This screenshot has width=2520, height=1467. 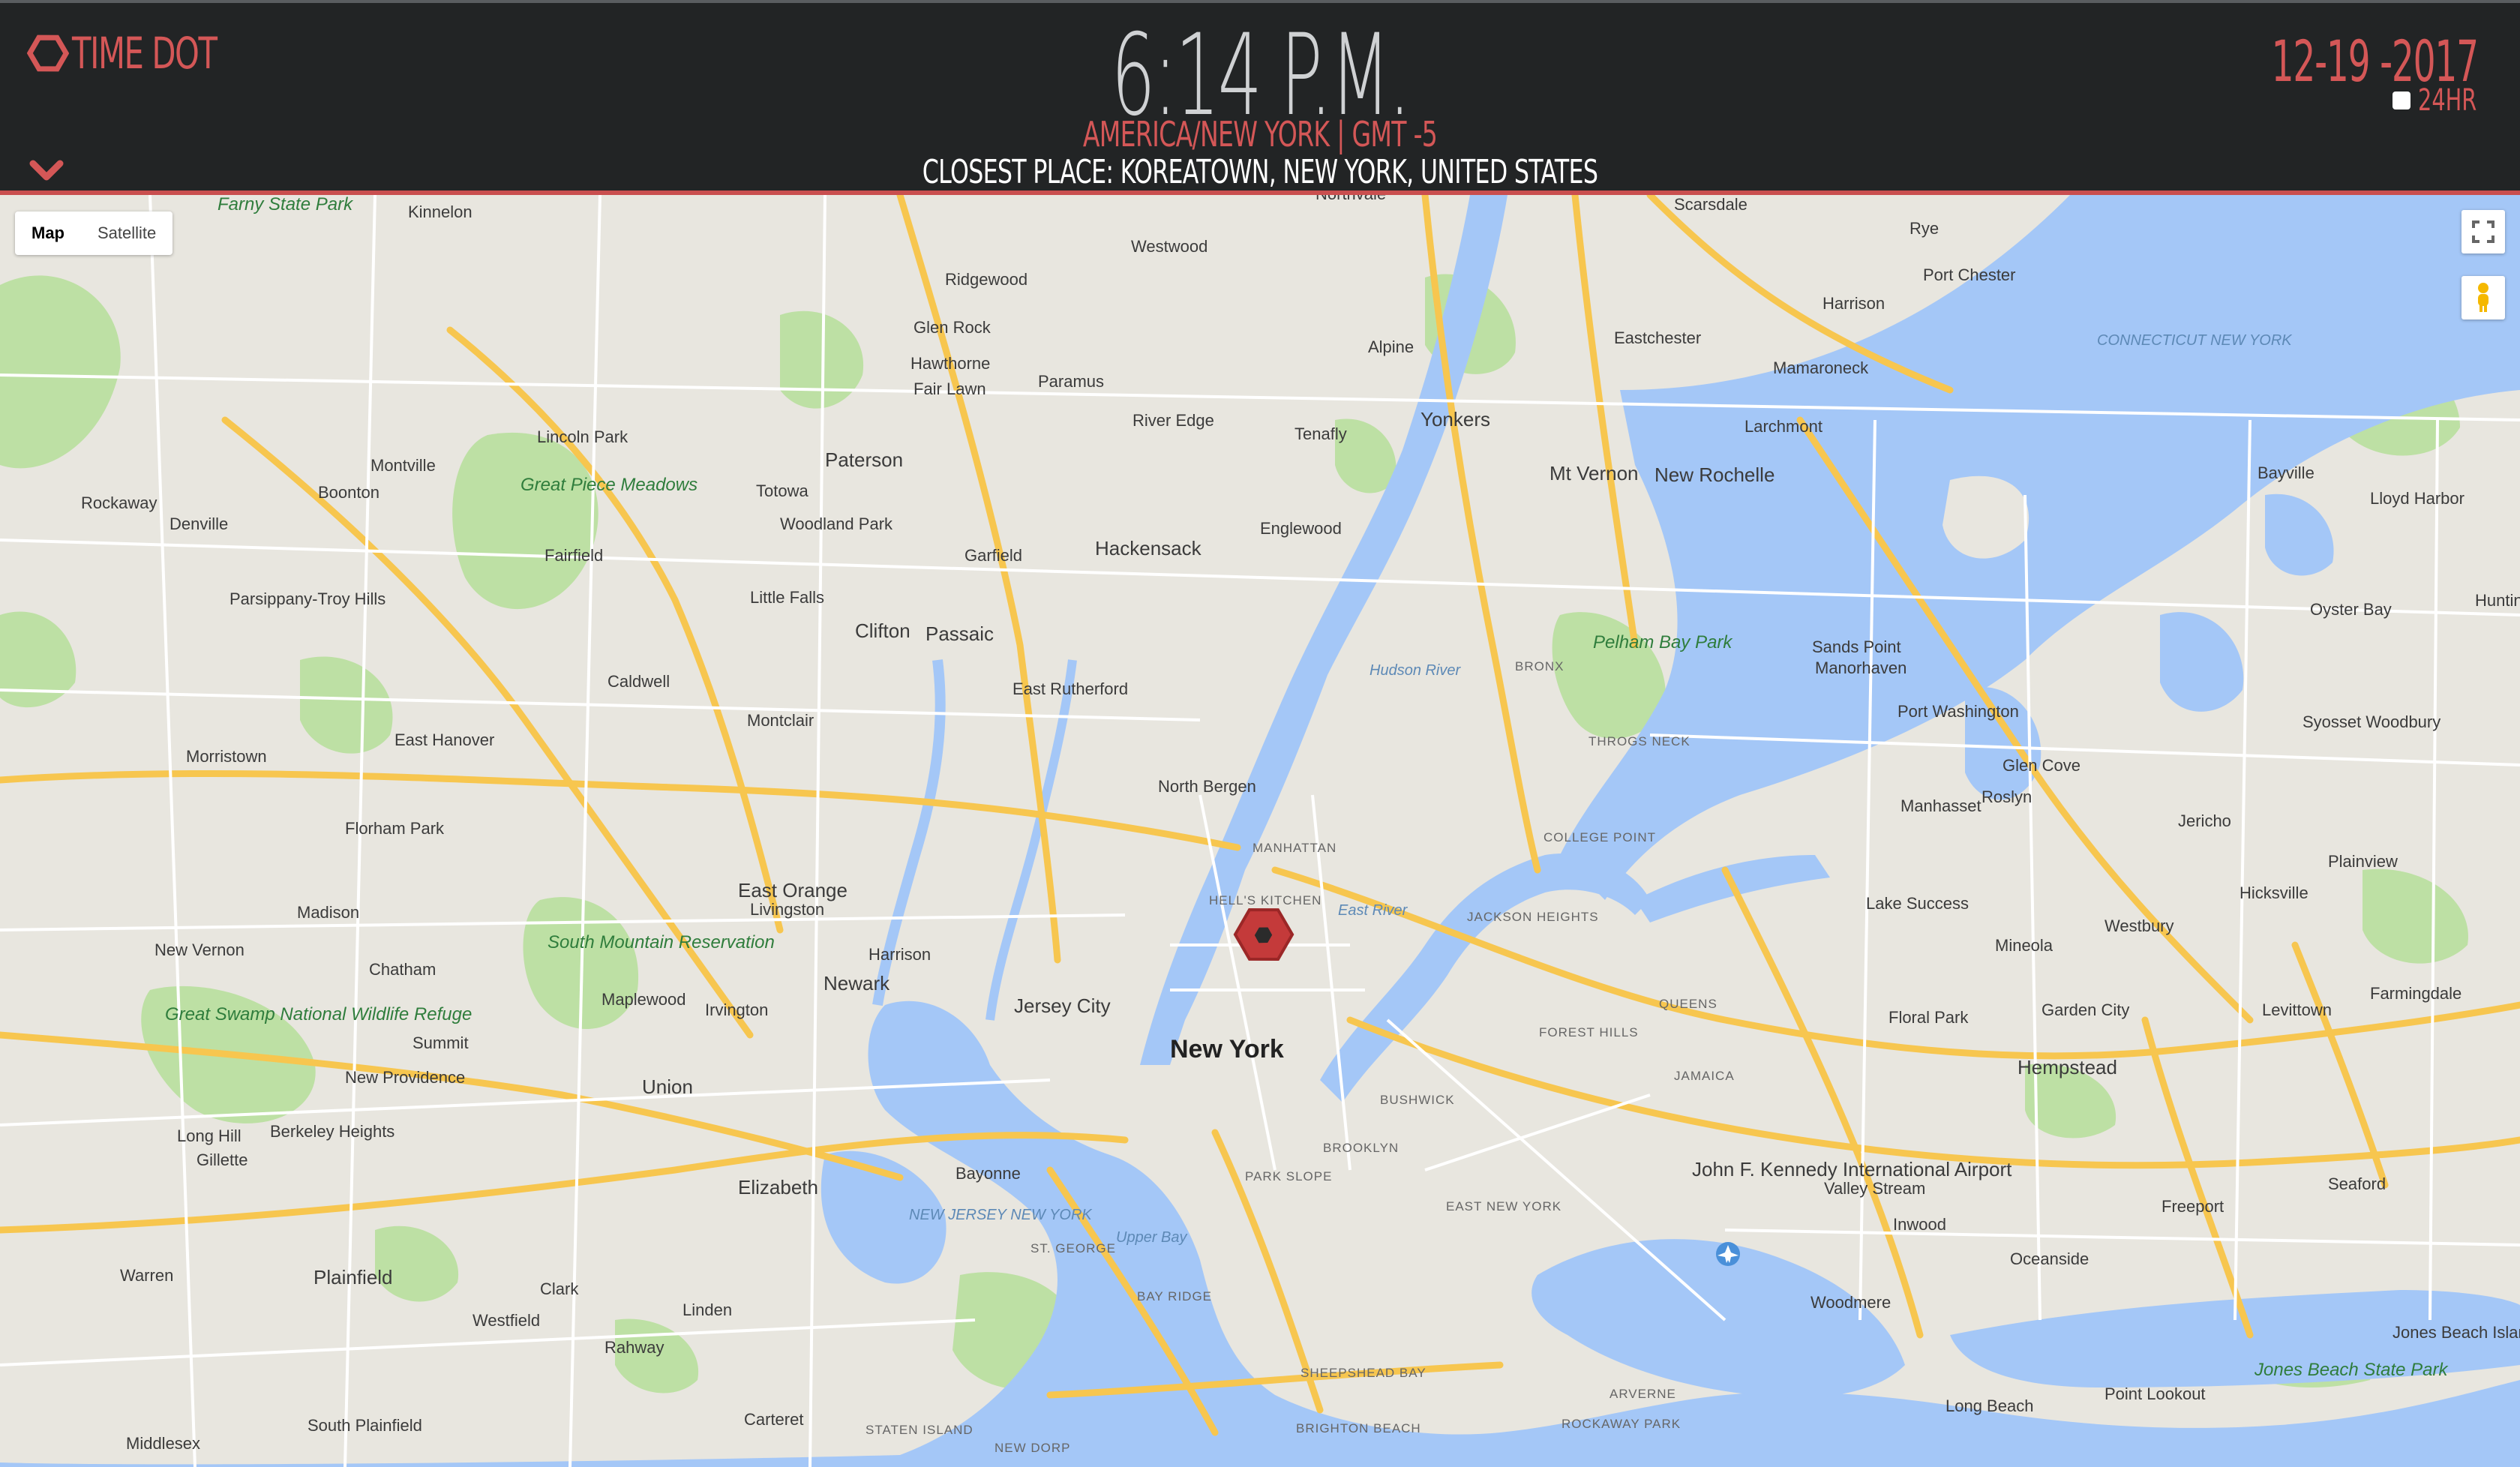 I want to click on map-label-parsippany: Parsippany-Troy Hills, so click(x=308, y=599).